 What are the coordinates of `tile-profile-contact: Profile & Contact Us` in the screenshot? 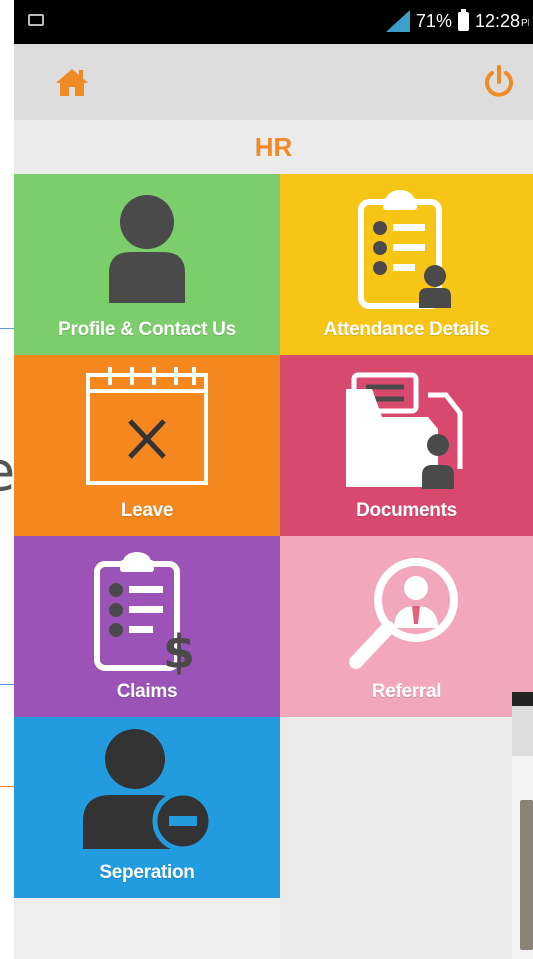 It's located at (147, 264).